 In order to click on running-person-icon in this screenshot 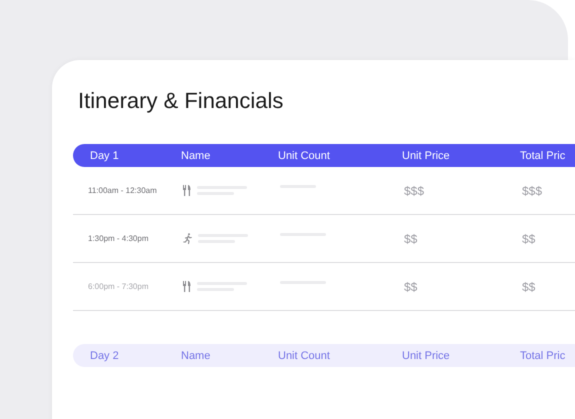, I will do `click(187, 238)`.